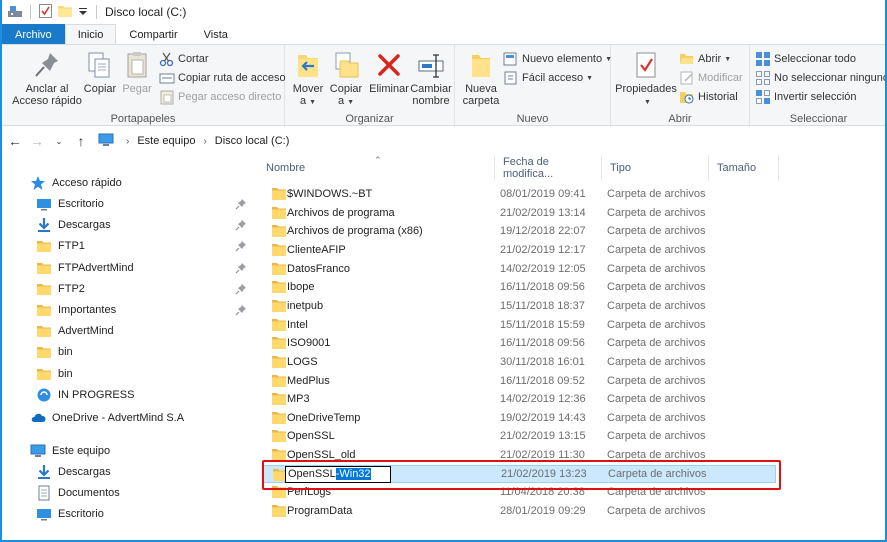 The width and height of the screenshot is (887, 542). Describe the element at coordinates (308, 79) in the screenshot. I see `move-to-button: Mover a ▼` at that location.